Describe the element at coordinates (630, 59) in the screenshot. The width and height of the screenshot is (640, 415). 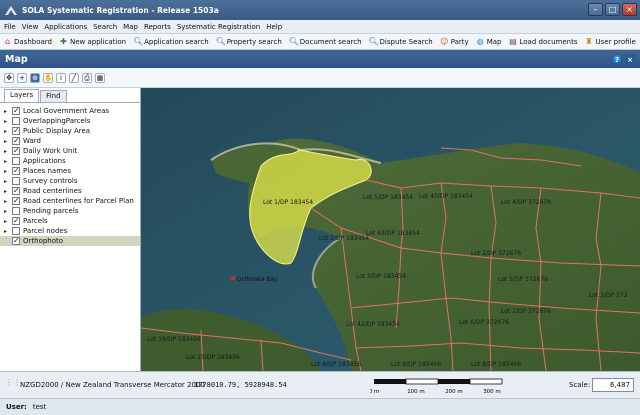
I see `close-panel-button: ×` at that location.